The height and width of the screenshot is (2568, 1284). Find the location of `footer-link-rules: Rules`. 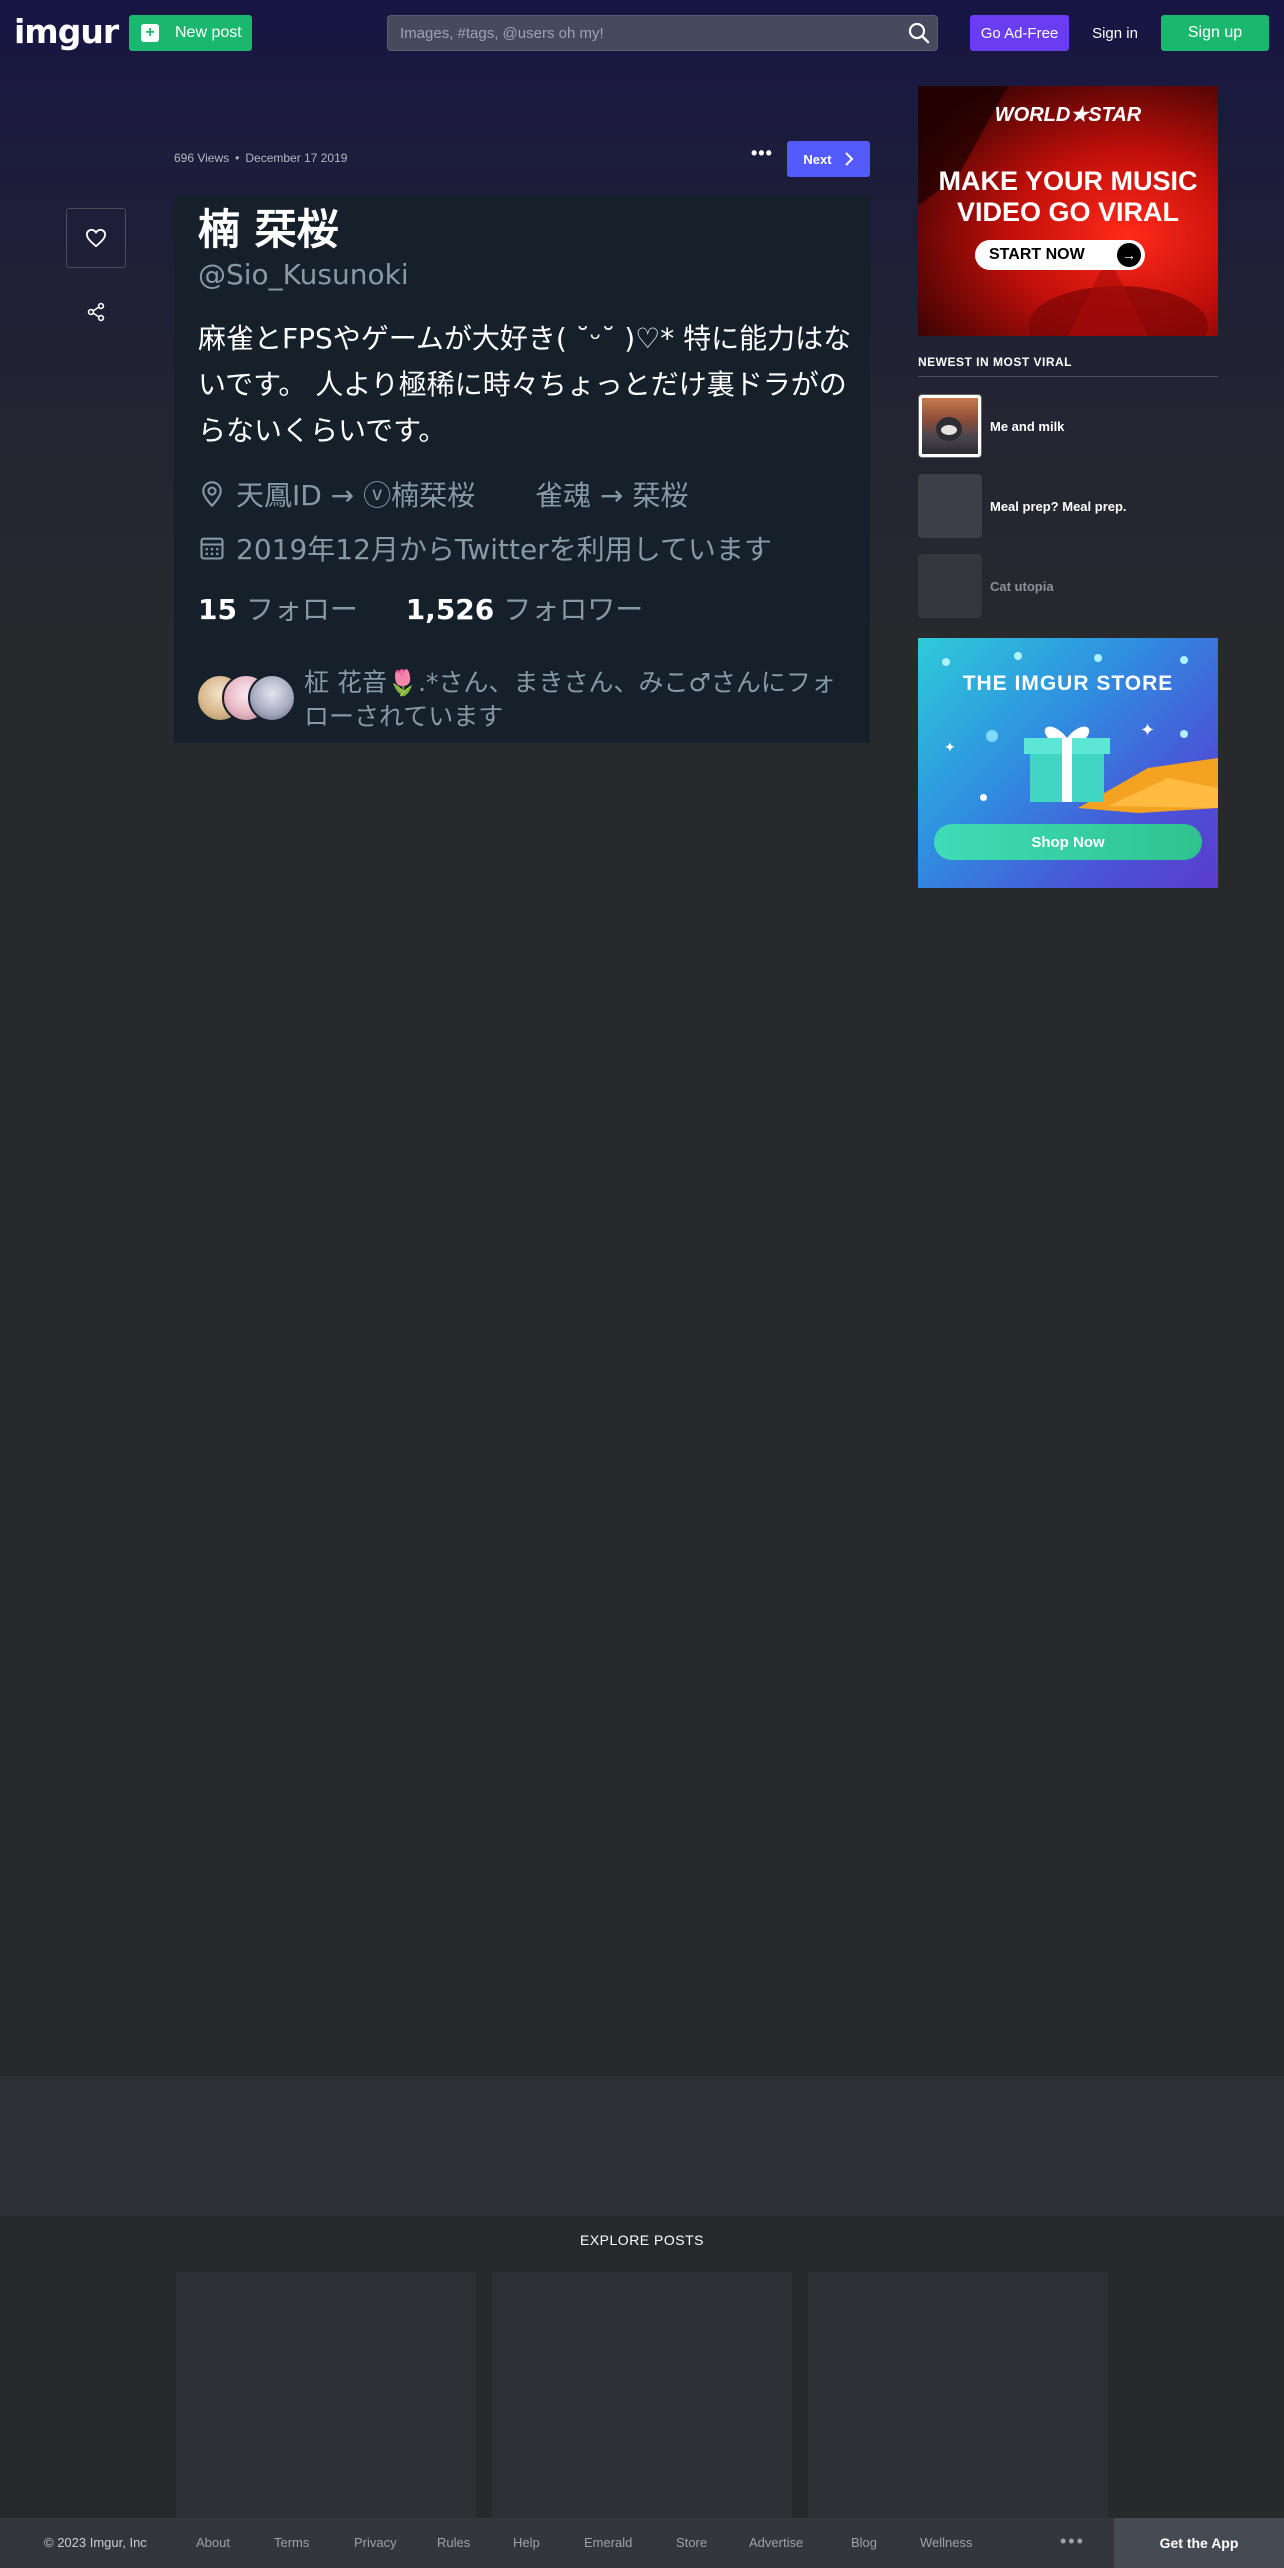

footer-link-rules: Rules is located at coordinates (453, 2542).